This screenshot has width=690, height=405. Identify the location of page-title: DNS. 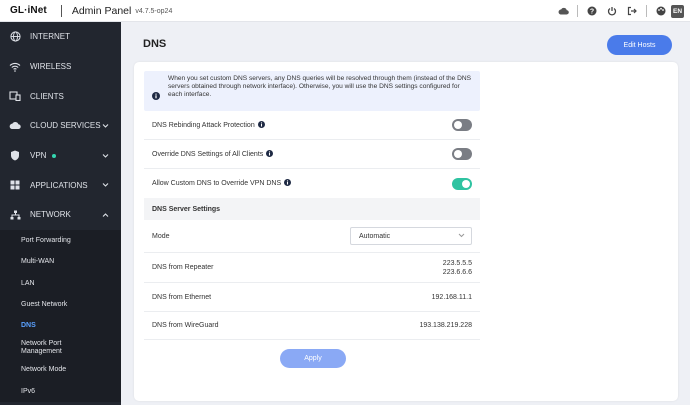
(155, 44).